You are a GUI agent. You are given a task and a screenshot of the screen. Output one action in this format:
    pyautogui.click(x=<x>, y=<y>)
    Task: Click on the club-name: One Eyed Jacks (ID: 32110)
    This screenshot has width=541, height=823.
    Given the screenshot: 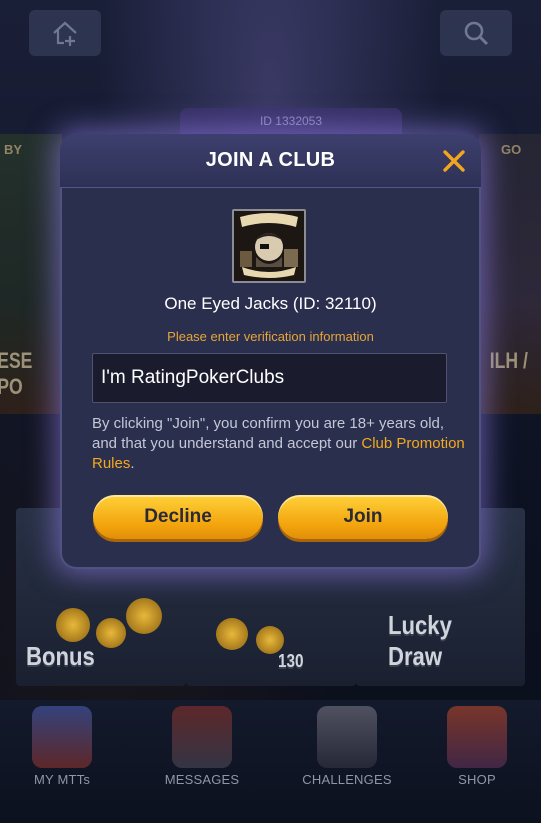 What is the action you would take?
    pyautogui.click(x=270, y=303)
    